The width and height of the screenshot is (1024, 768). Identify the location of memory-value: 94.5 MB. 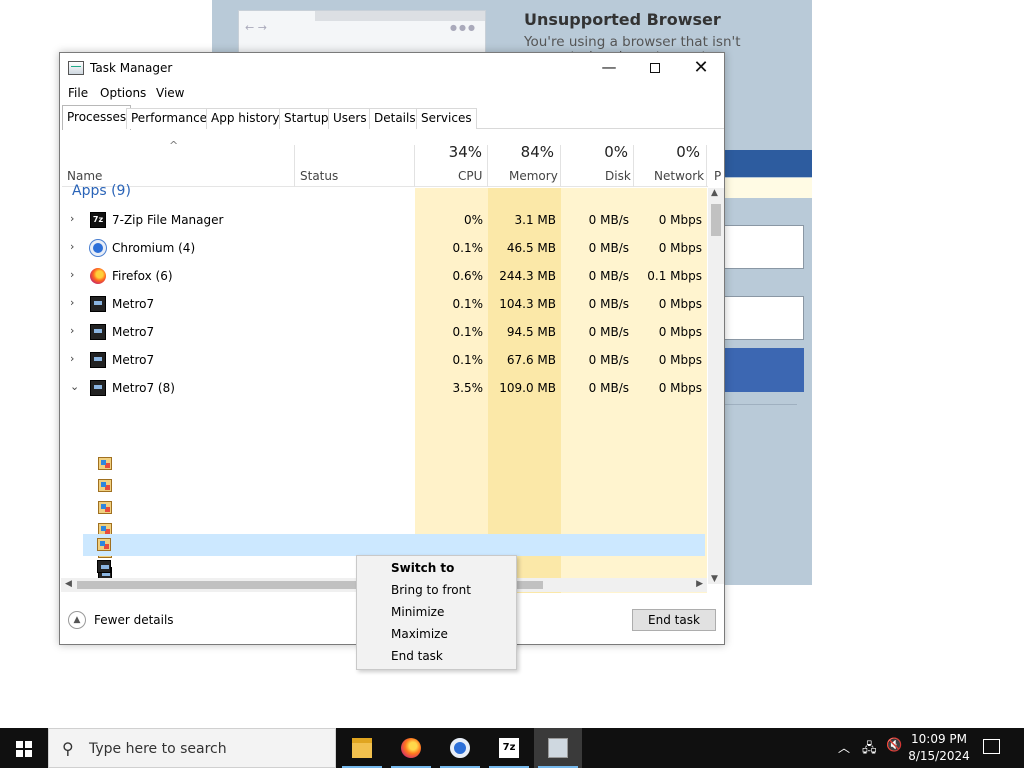
(531, 332).